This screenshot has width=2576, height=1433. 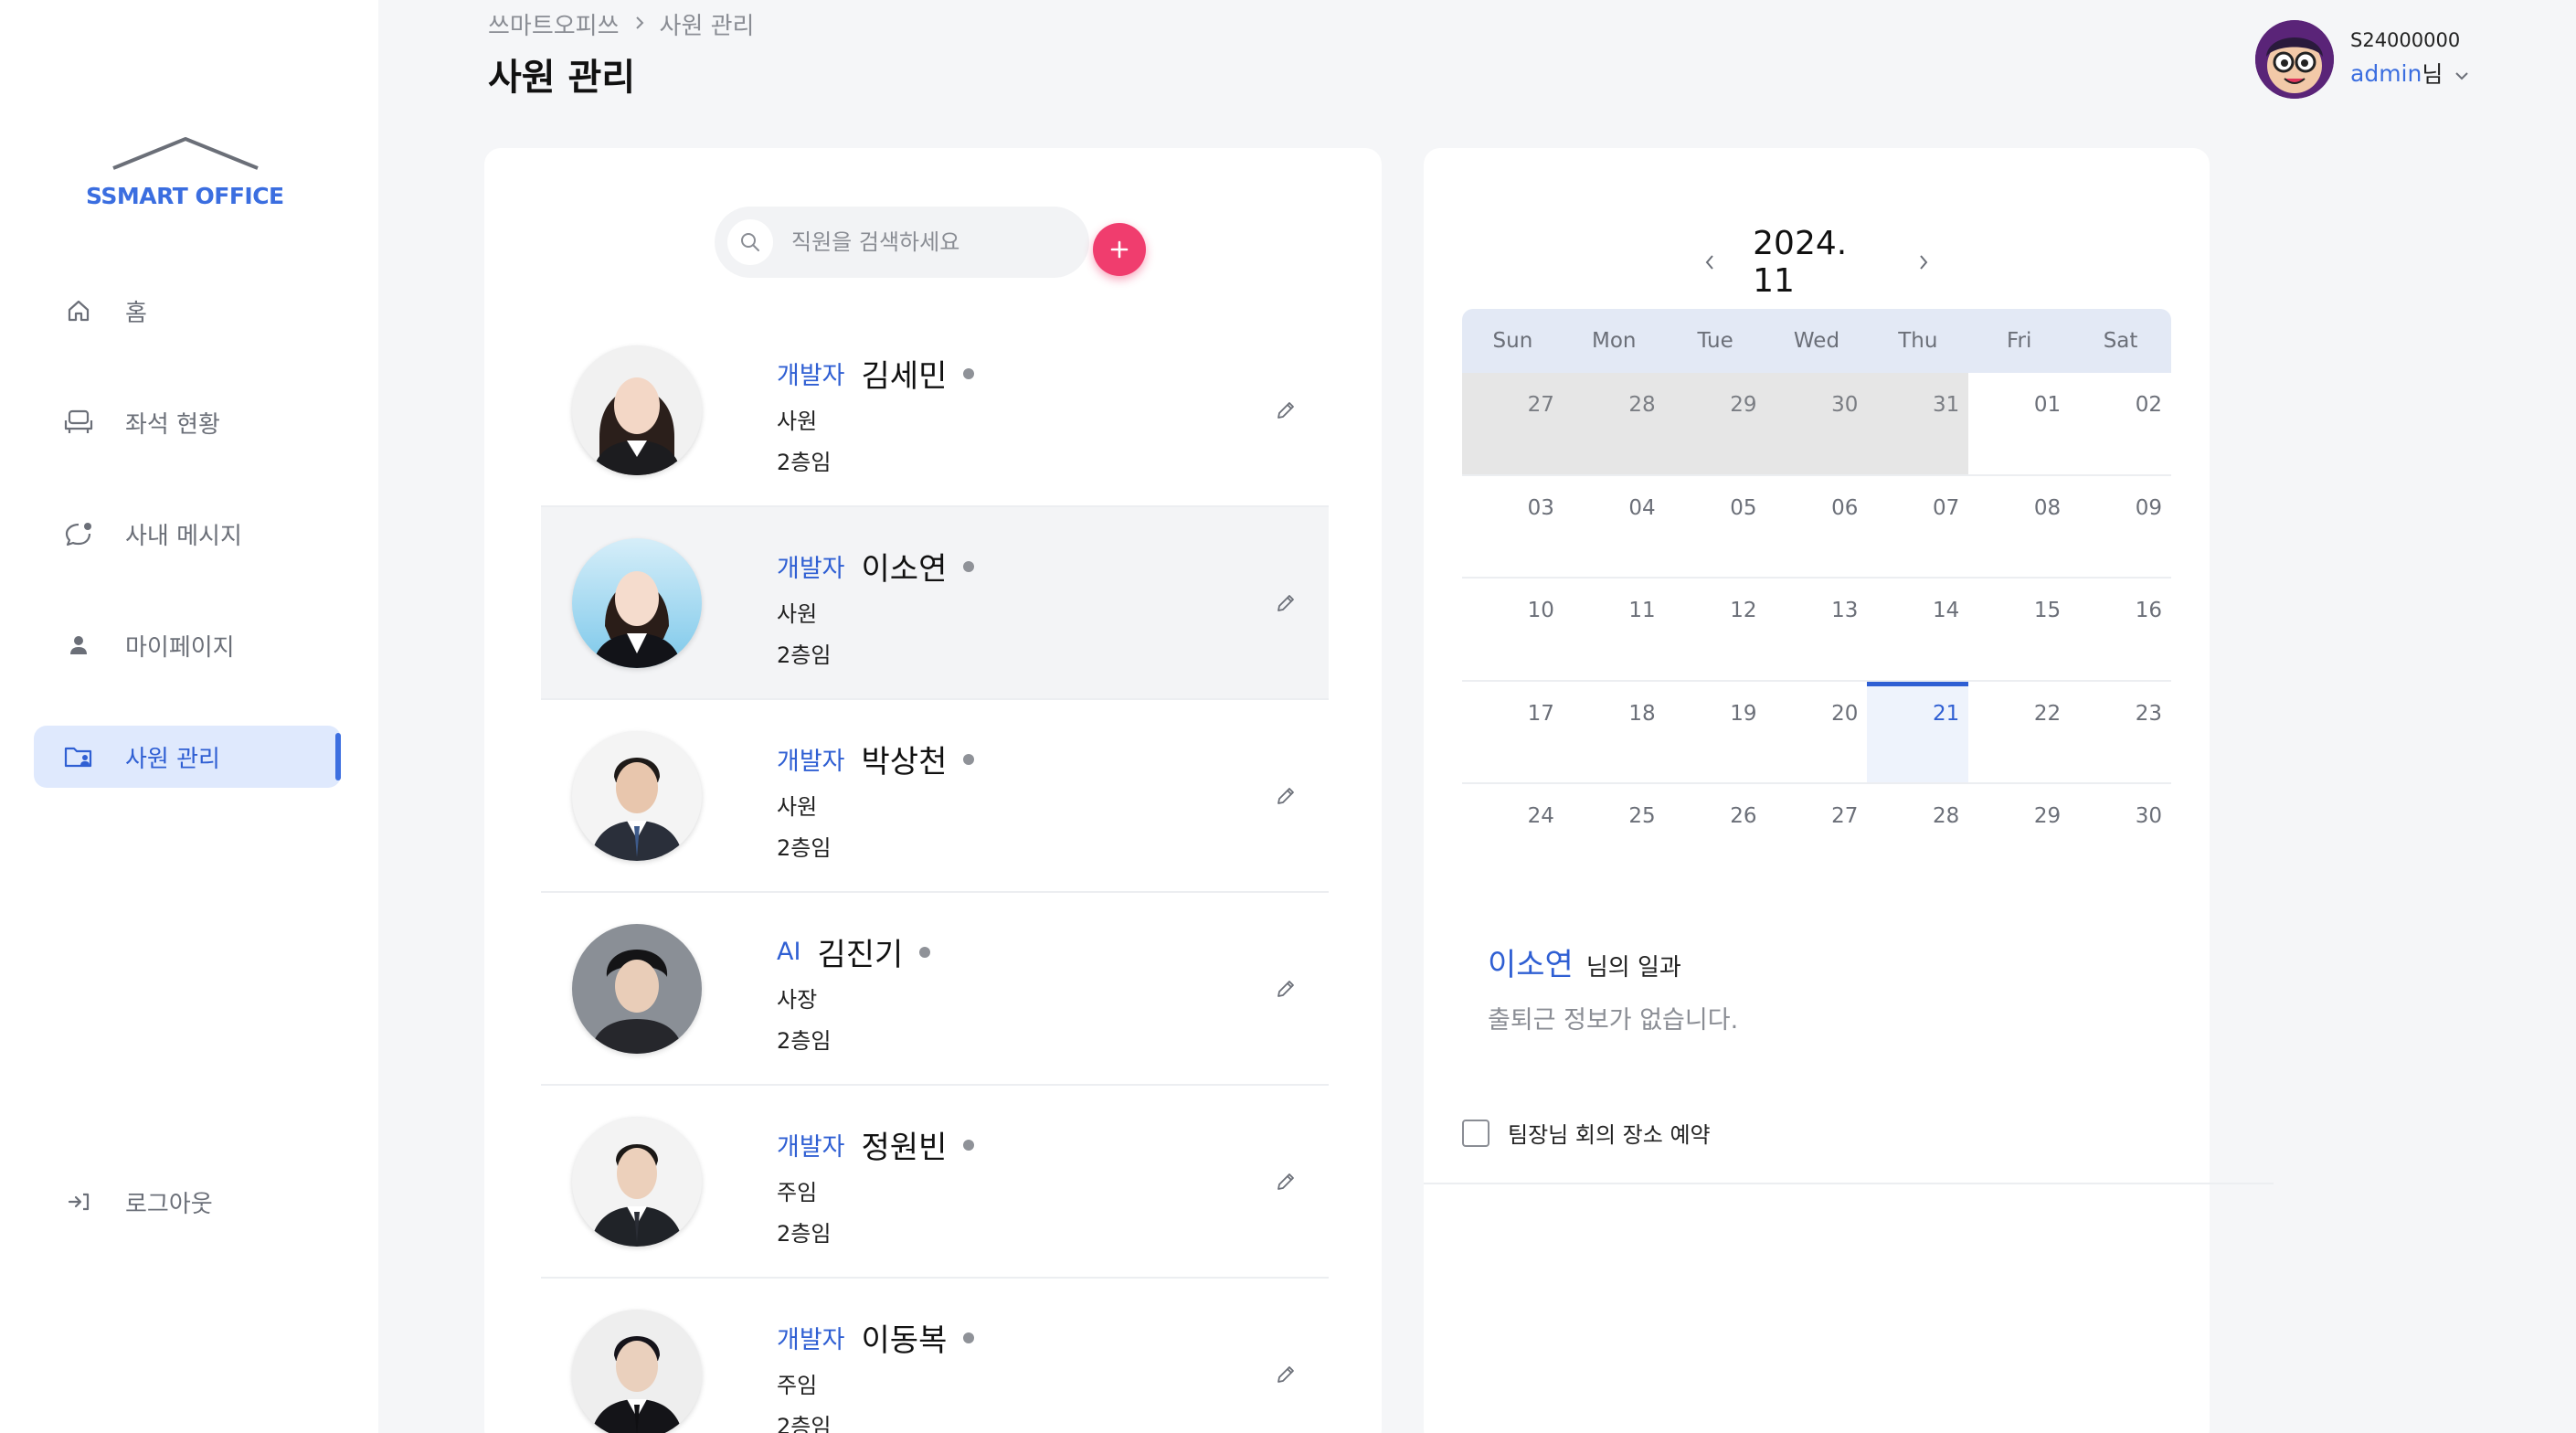 What do you see at coordinates (2019, 527) in the screenshot?
I see `calendar-day: 08` at bounding box center [2019, 527].